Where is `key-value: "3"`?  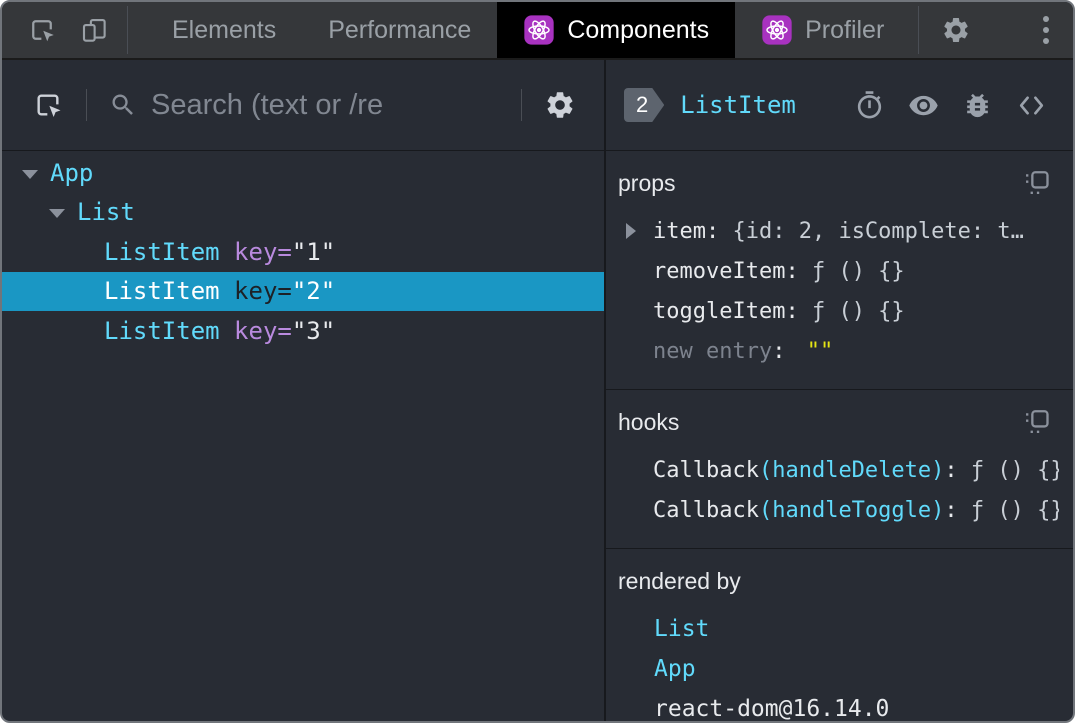
key-value: "3" is located at coordinates (313, 330).